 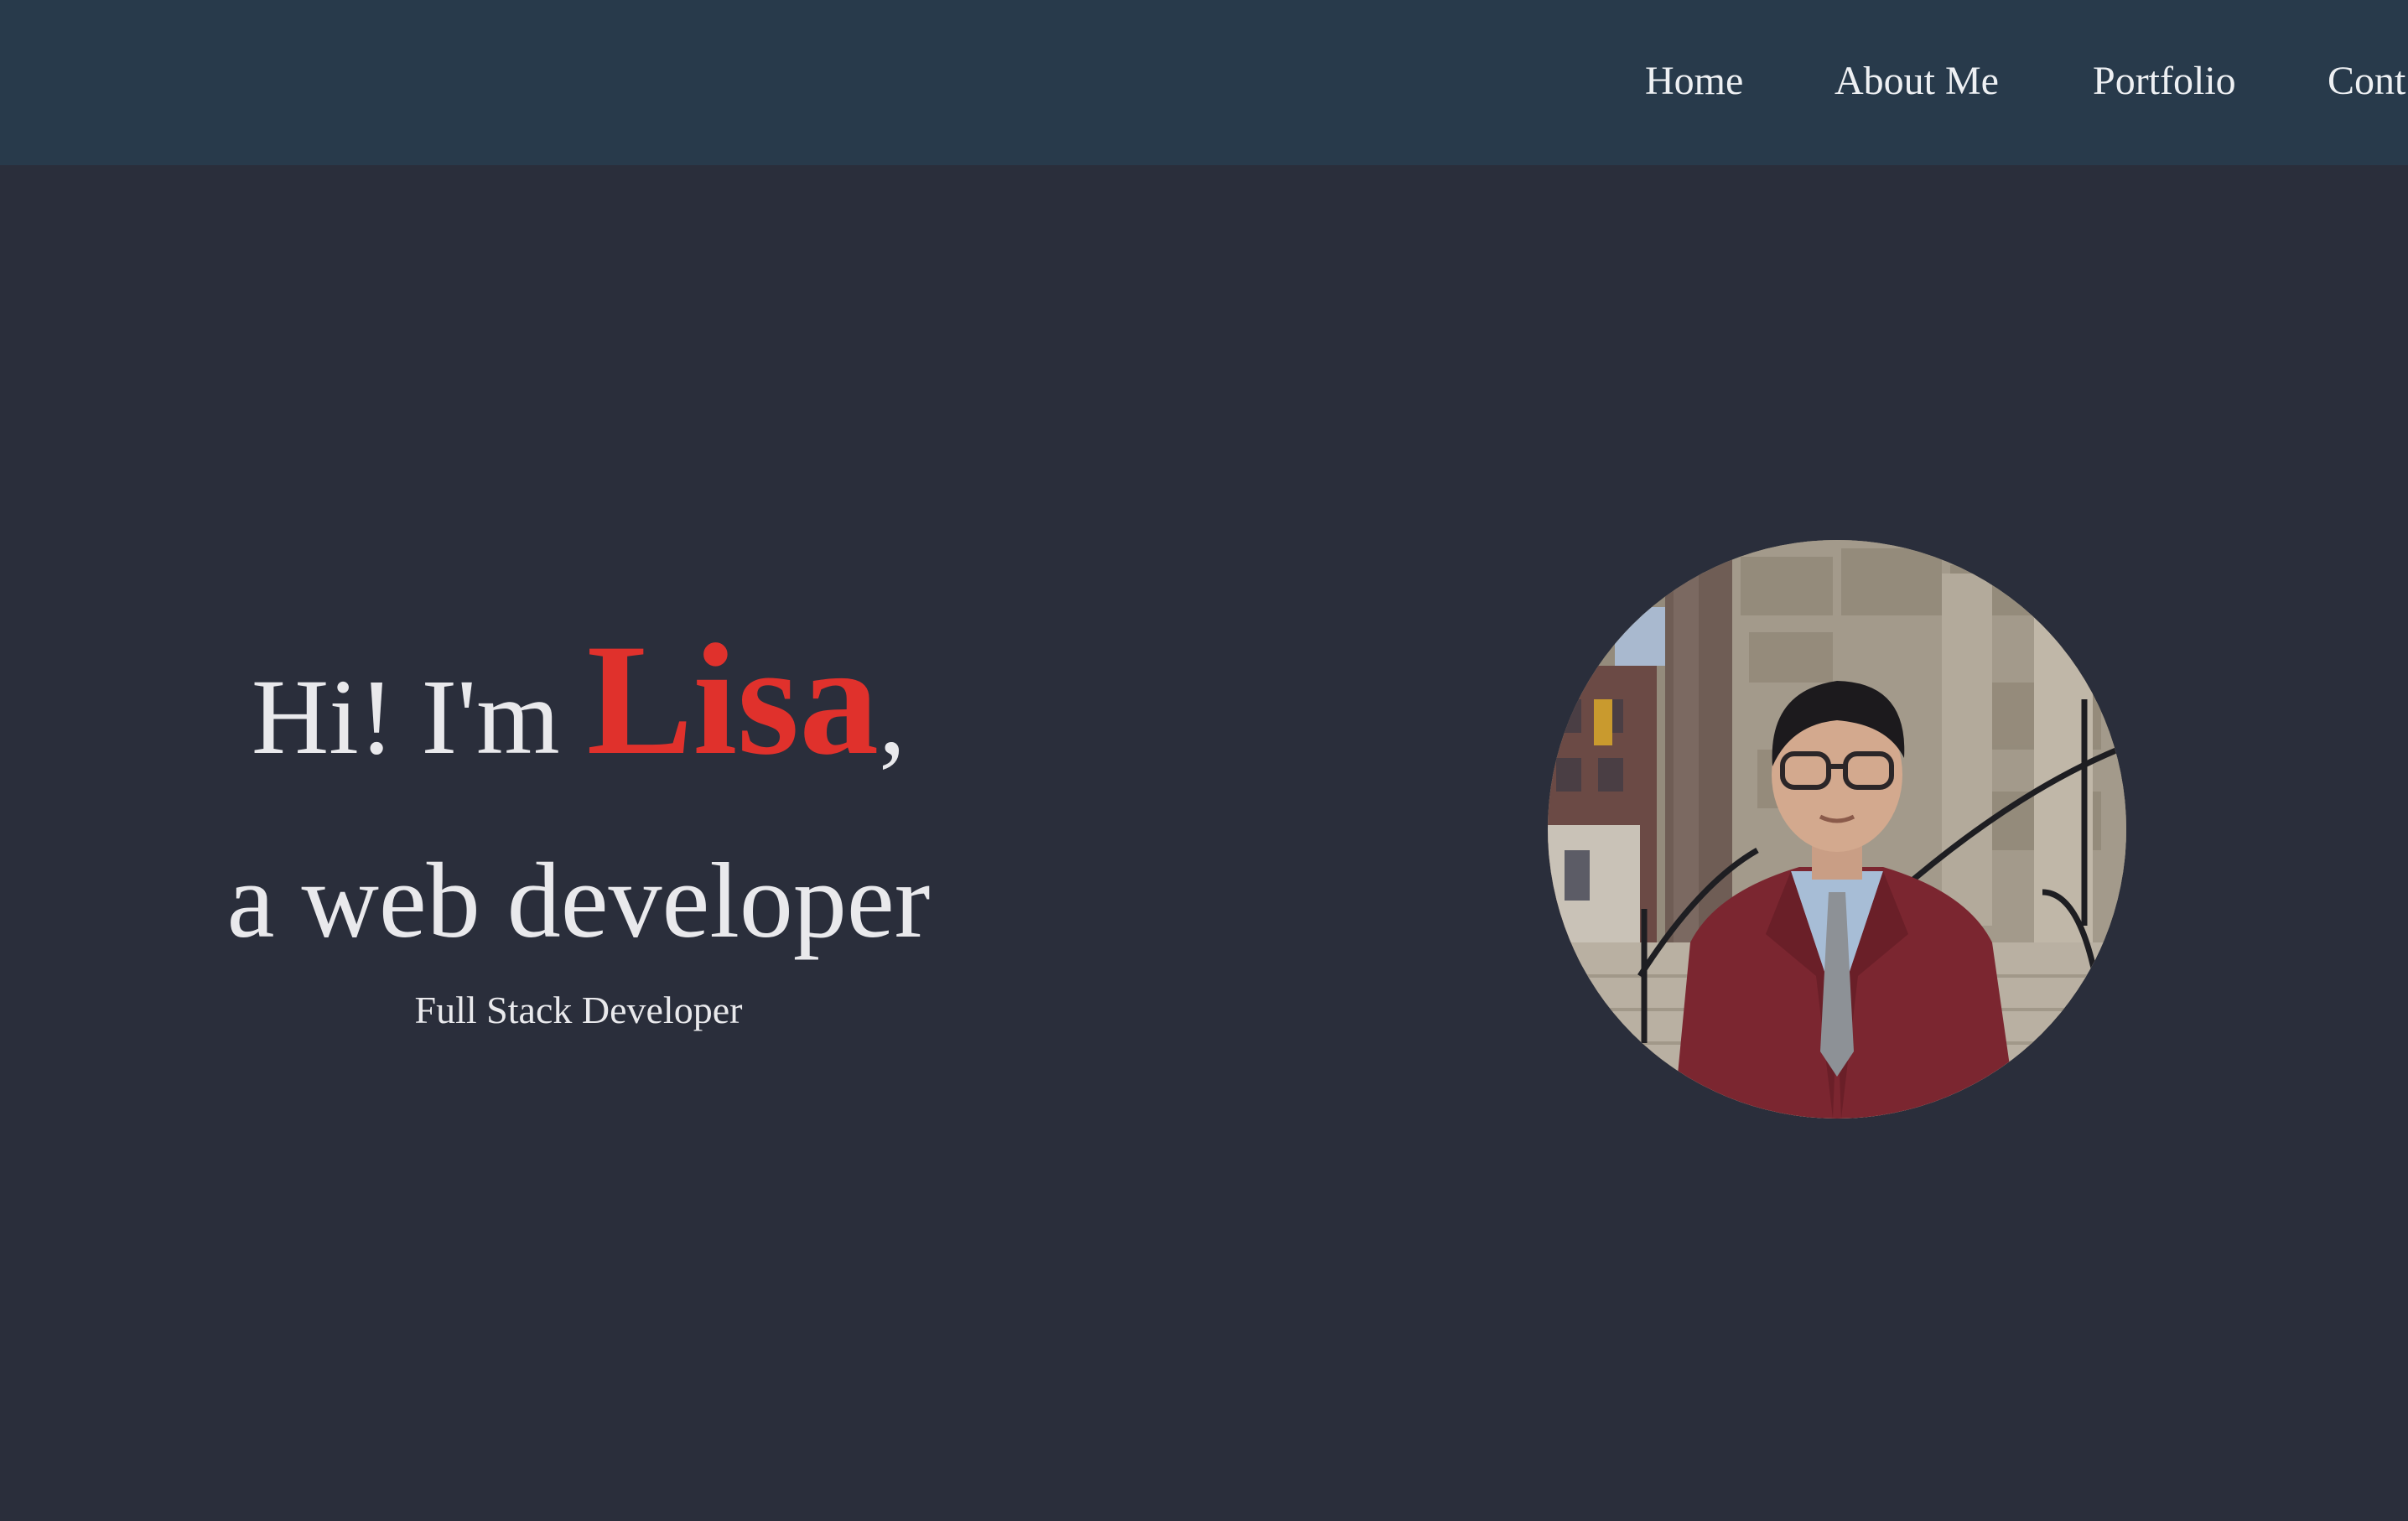 I want to click on profile-photo-illustration, so click(x=1837, y=829).